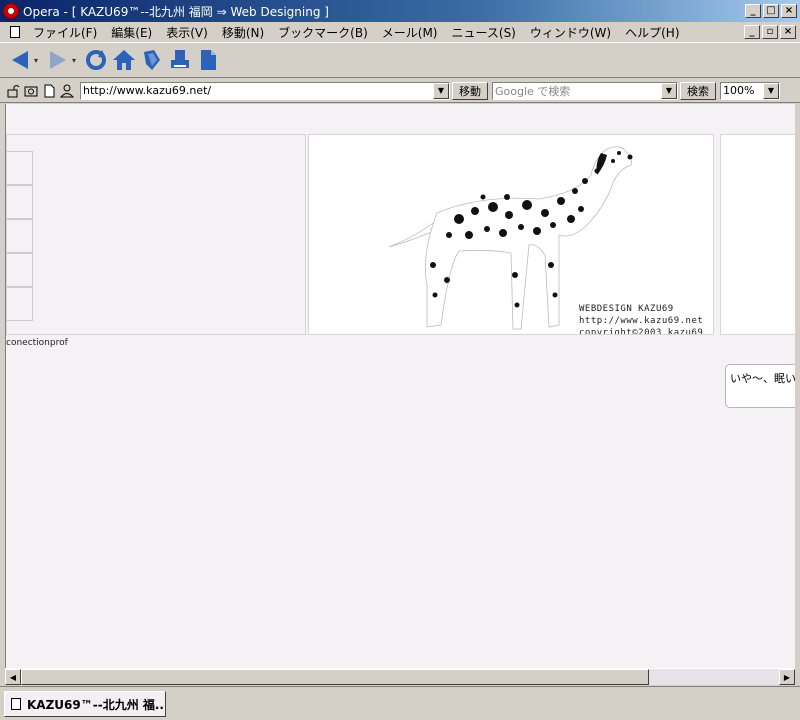  I want to click on forward-arrow-icon, so click(58, 60).